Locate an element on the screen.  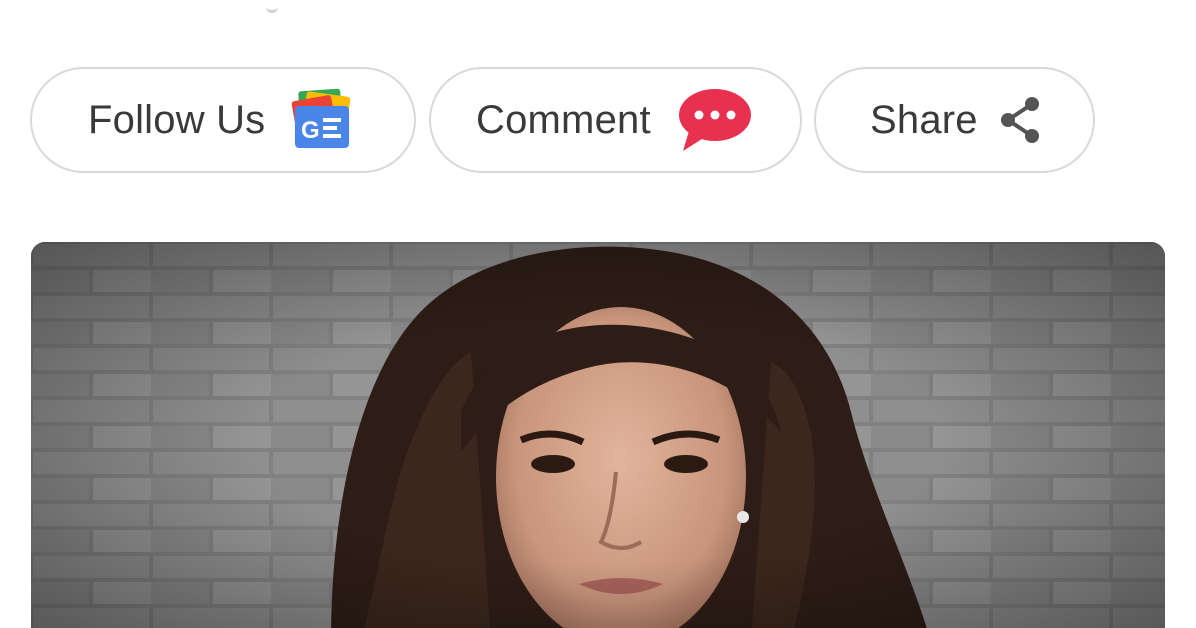
share-button: Share is located at coordinates (954, 120).